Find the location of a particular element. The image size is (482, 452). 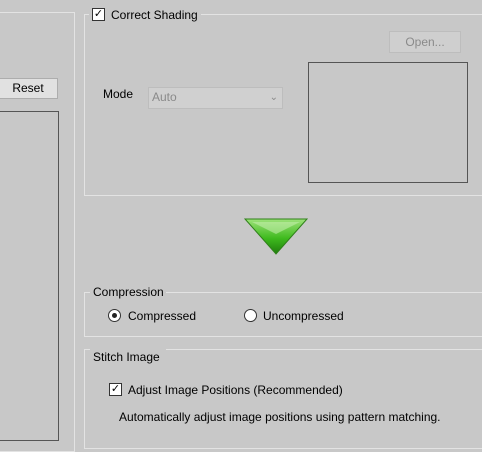

green-down-arrow-icon is located at coordinates (276, 236).